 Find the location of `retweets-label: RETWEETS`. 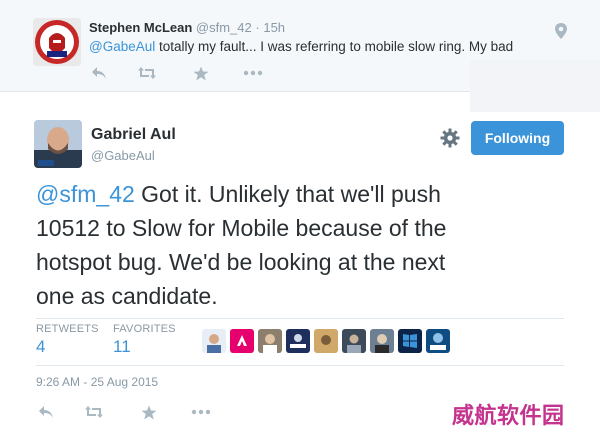

retweets-label: RETWEETS is located at coordinates (67, 329).